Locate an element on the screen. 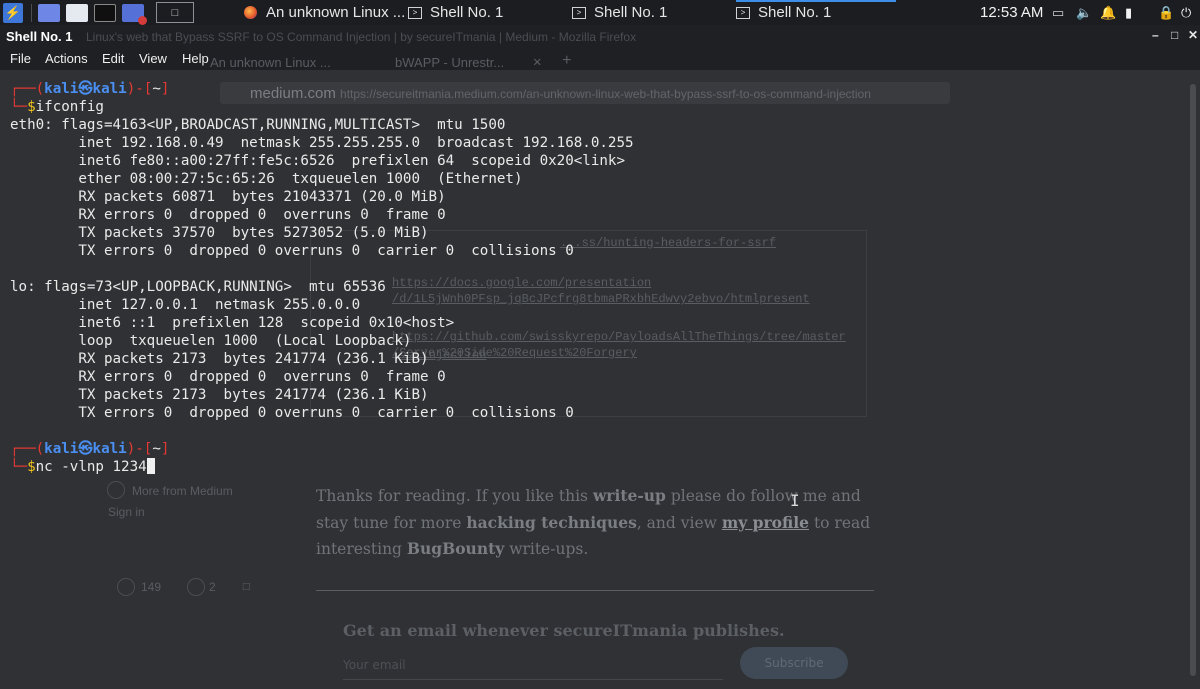 The height and width of the screenshot is (689, 1200). prompt-line-2: ┌──(kali㉿kali)-[~] is located at coordinates (90, 449).